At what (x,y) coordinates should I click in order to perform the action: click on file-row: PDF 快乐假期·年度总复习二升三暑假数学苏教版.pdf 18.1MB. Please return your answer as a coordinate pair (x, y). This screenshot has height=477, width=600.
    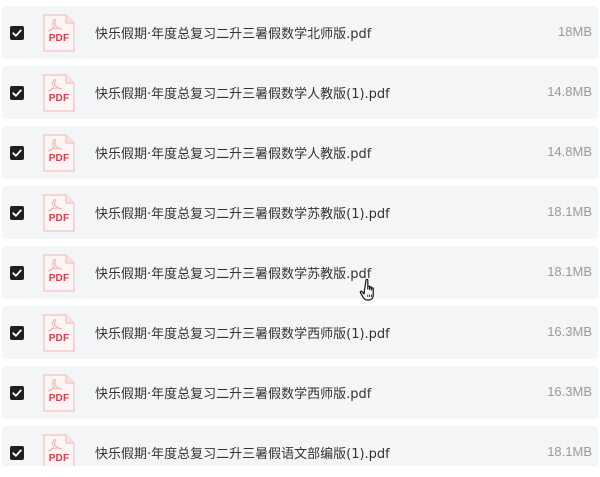
    Looking at the image, I should click on (300, 272).